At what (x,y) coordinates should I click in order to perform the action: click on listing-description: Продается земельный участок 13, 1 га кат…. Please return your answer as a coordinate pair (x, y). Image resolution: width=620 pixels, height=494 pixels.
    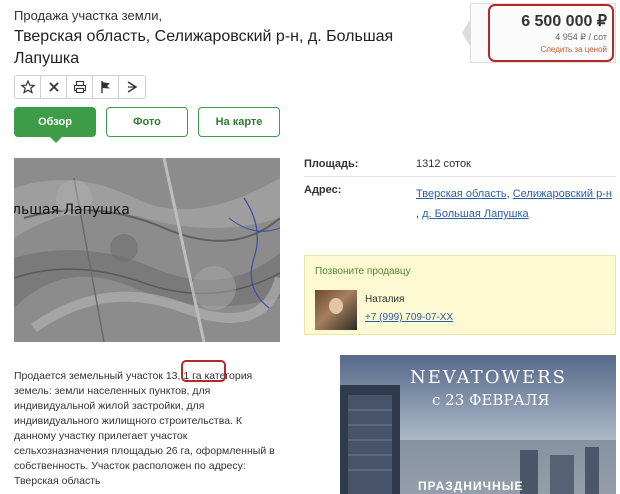
    Looking at the image, I should click on (144, 428).